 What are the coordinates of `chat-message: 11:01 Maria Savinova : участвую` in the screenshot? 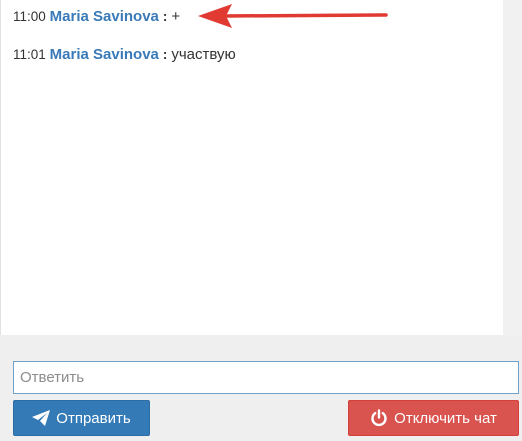 It's located at (124, 54).